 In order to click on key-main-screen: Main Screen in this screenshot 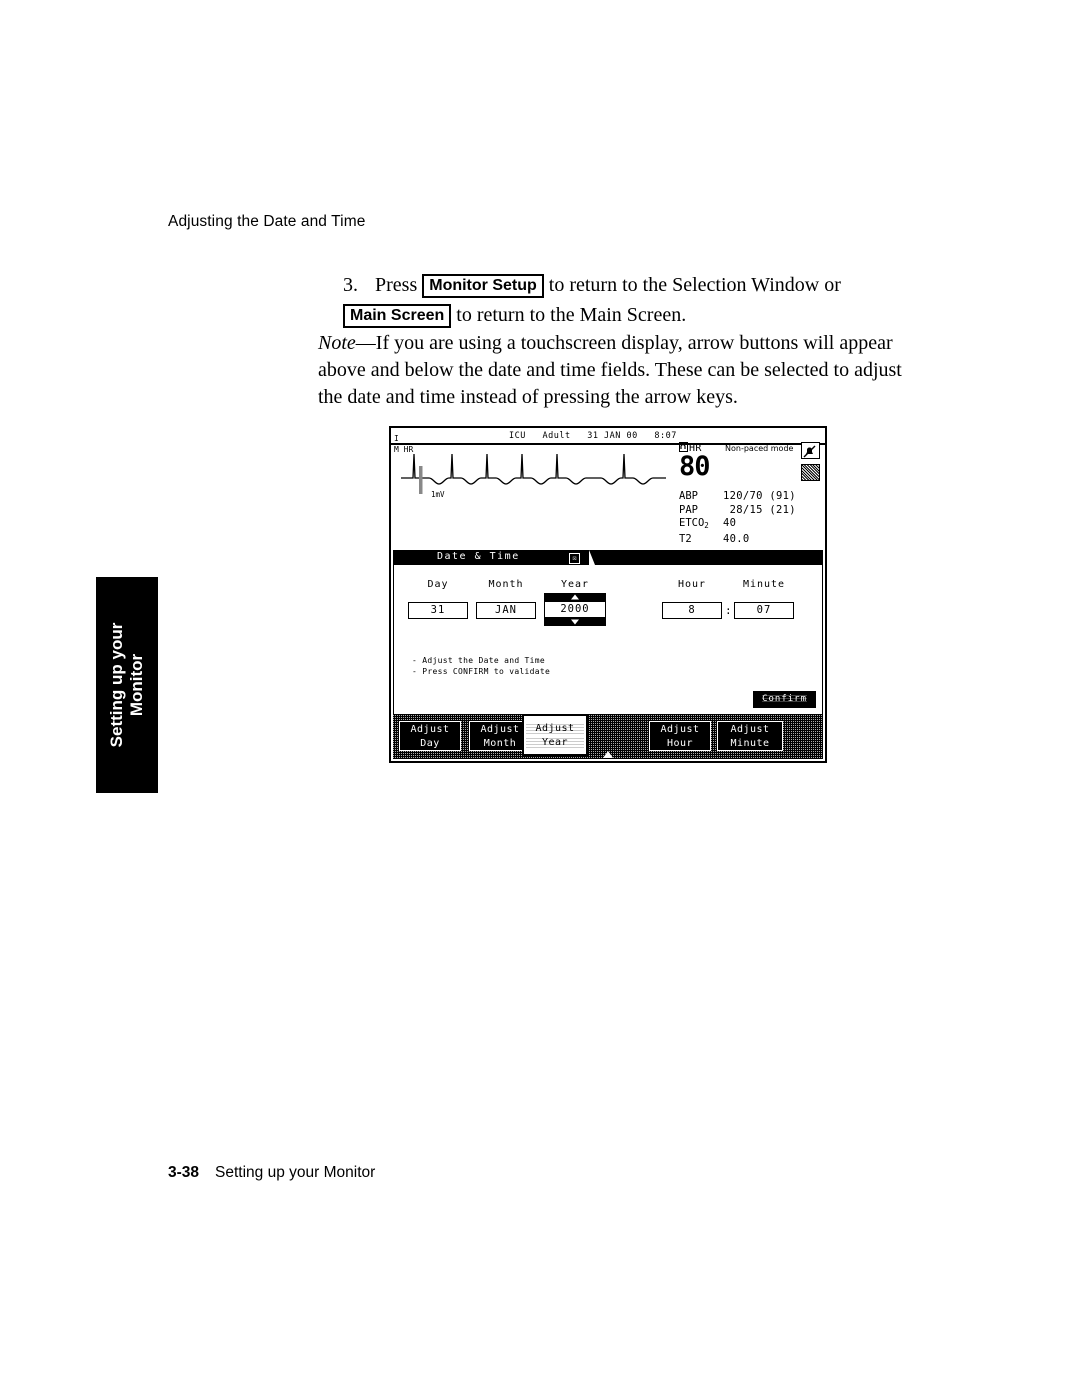, I will do `click(397, 316)`.